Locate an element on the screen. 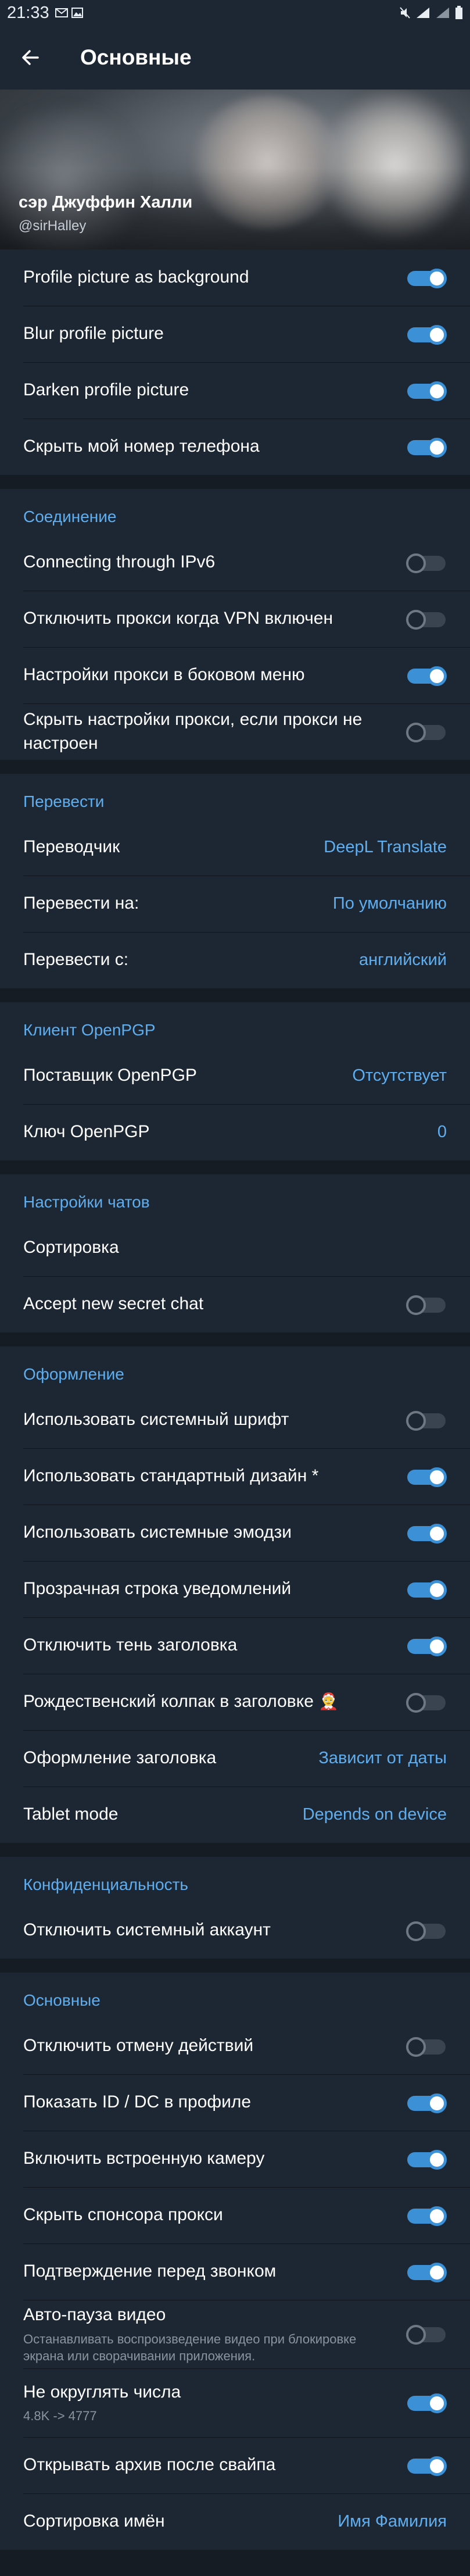  settings-row-отключить-отмену-действий: Отключить отмену действий is located at coordinates (235, 2046).